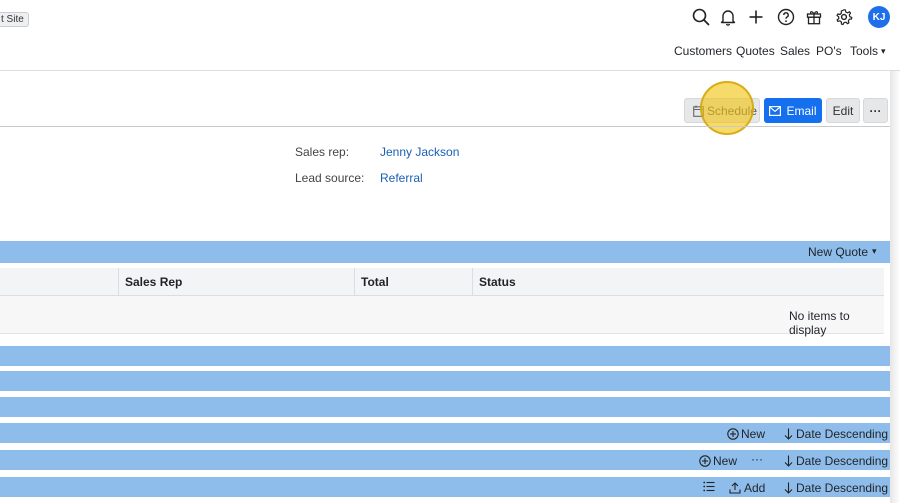  What do you see at coordinates (678, 282) in the screenshot?
I see `column-status: Status` at bounding box center [678, 282].